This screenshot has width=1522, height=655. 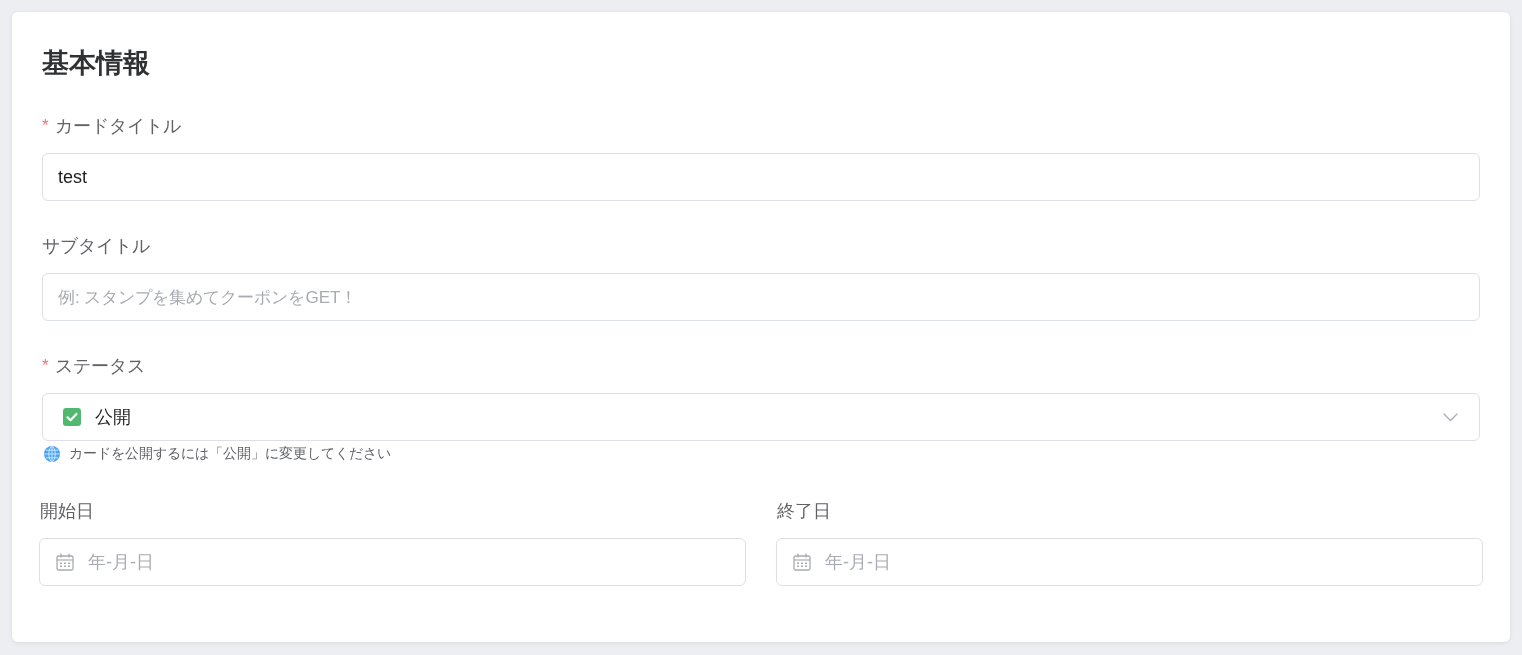 What do you see at coordinates (761, 177) in the screenshot?
I see `text-input: test` at bounding box center [761, 177].